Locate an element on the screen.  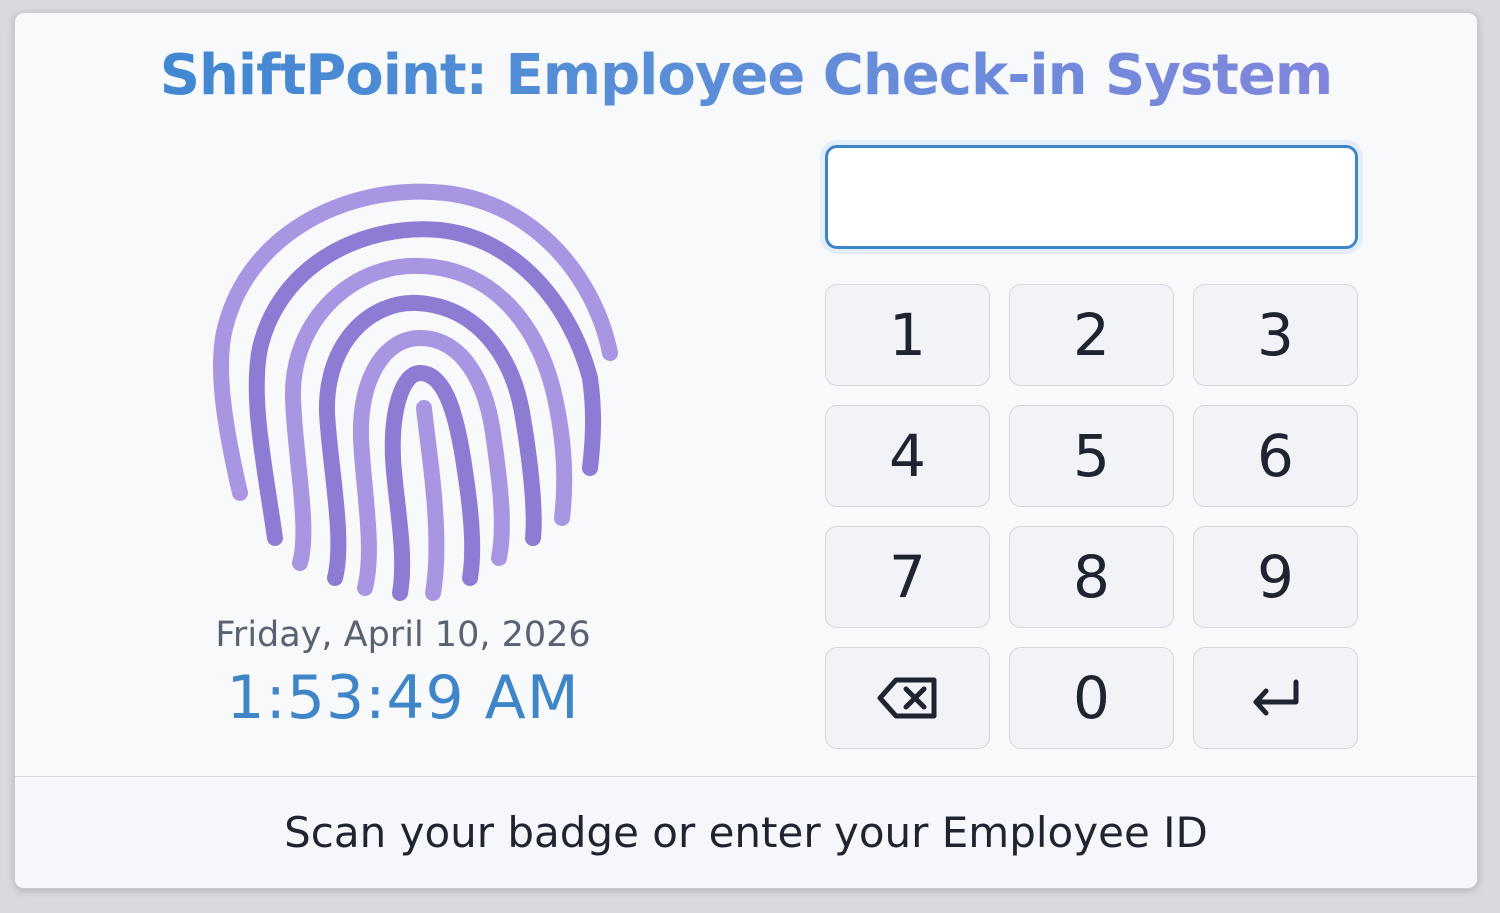
fingerprint-icon is located at coordinates (415, 388).